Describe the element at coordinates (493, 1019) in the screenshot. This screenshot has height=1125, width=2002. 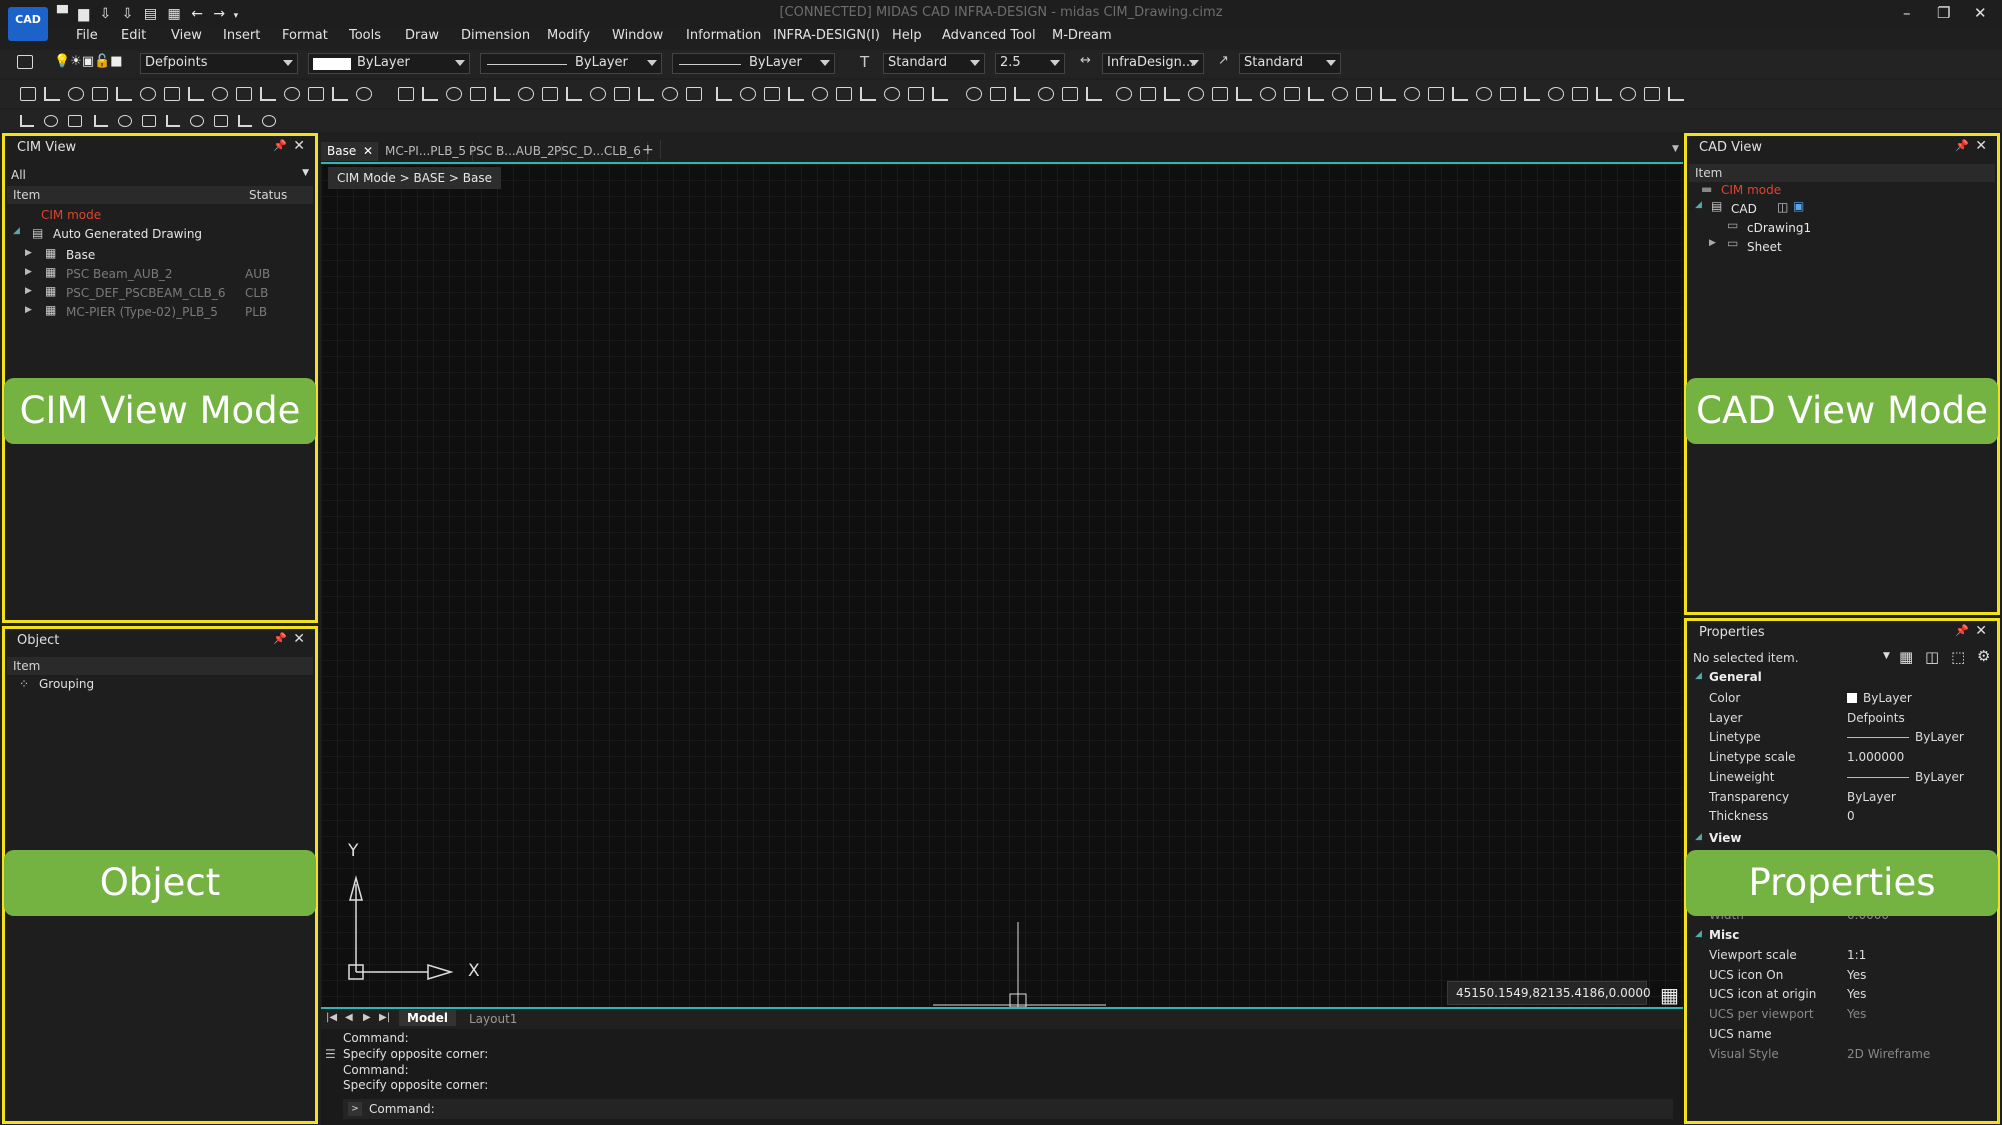
I see `tab-layout1: Layout1` at that location.